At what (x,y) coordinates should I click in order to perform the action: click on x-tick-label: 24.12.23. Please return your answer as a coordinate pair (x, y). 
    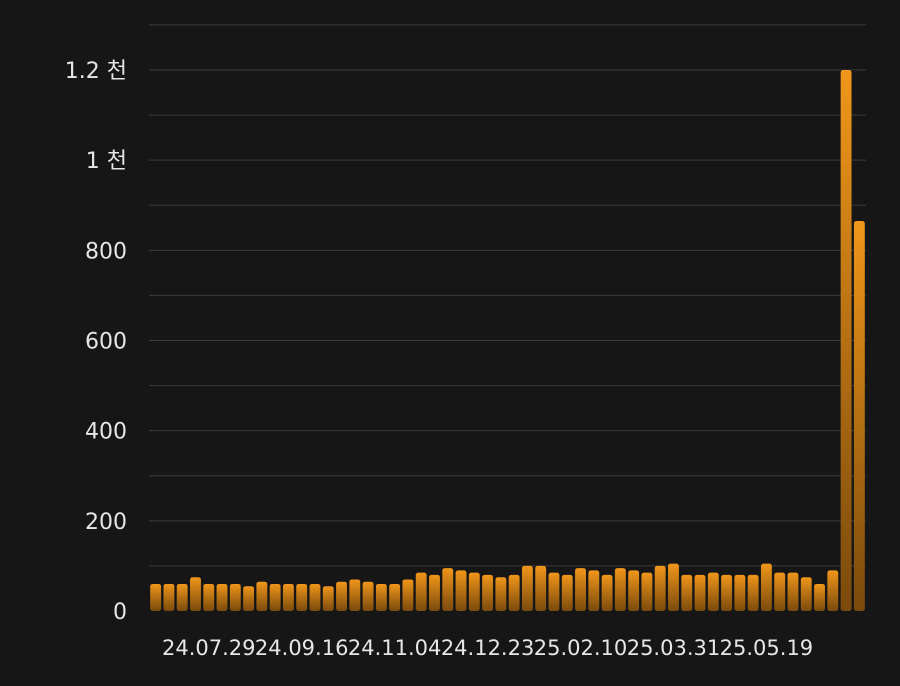
    Looking at the image, I should click on (488, 648).